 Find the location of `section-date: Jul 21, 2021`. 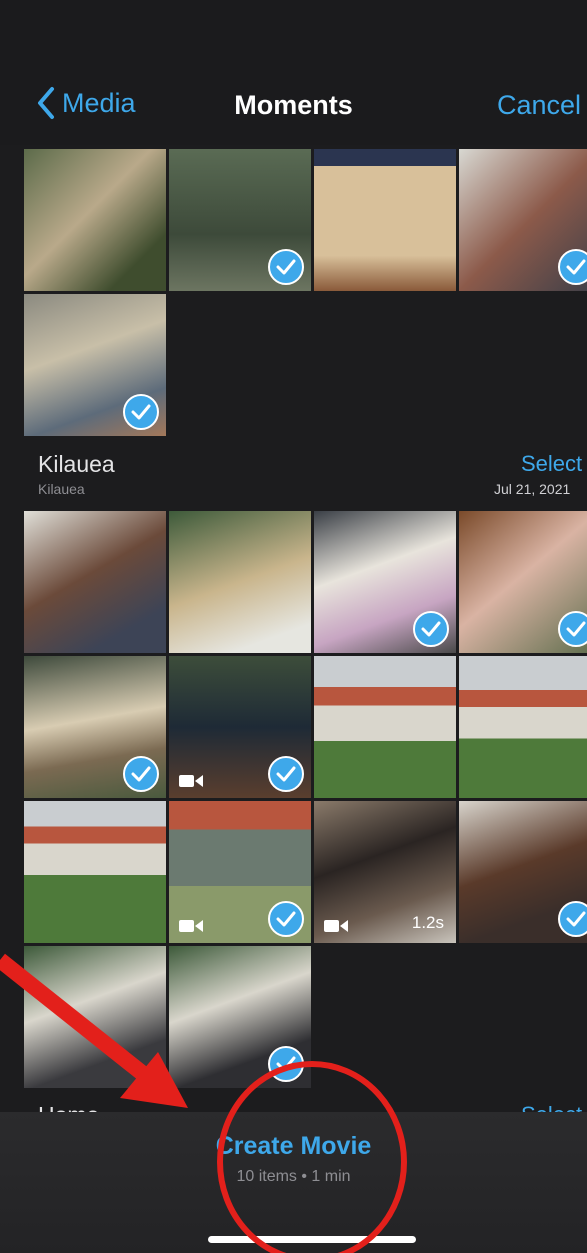

section-date: Jul 21, 2021 is located at coordinates (532, 489).